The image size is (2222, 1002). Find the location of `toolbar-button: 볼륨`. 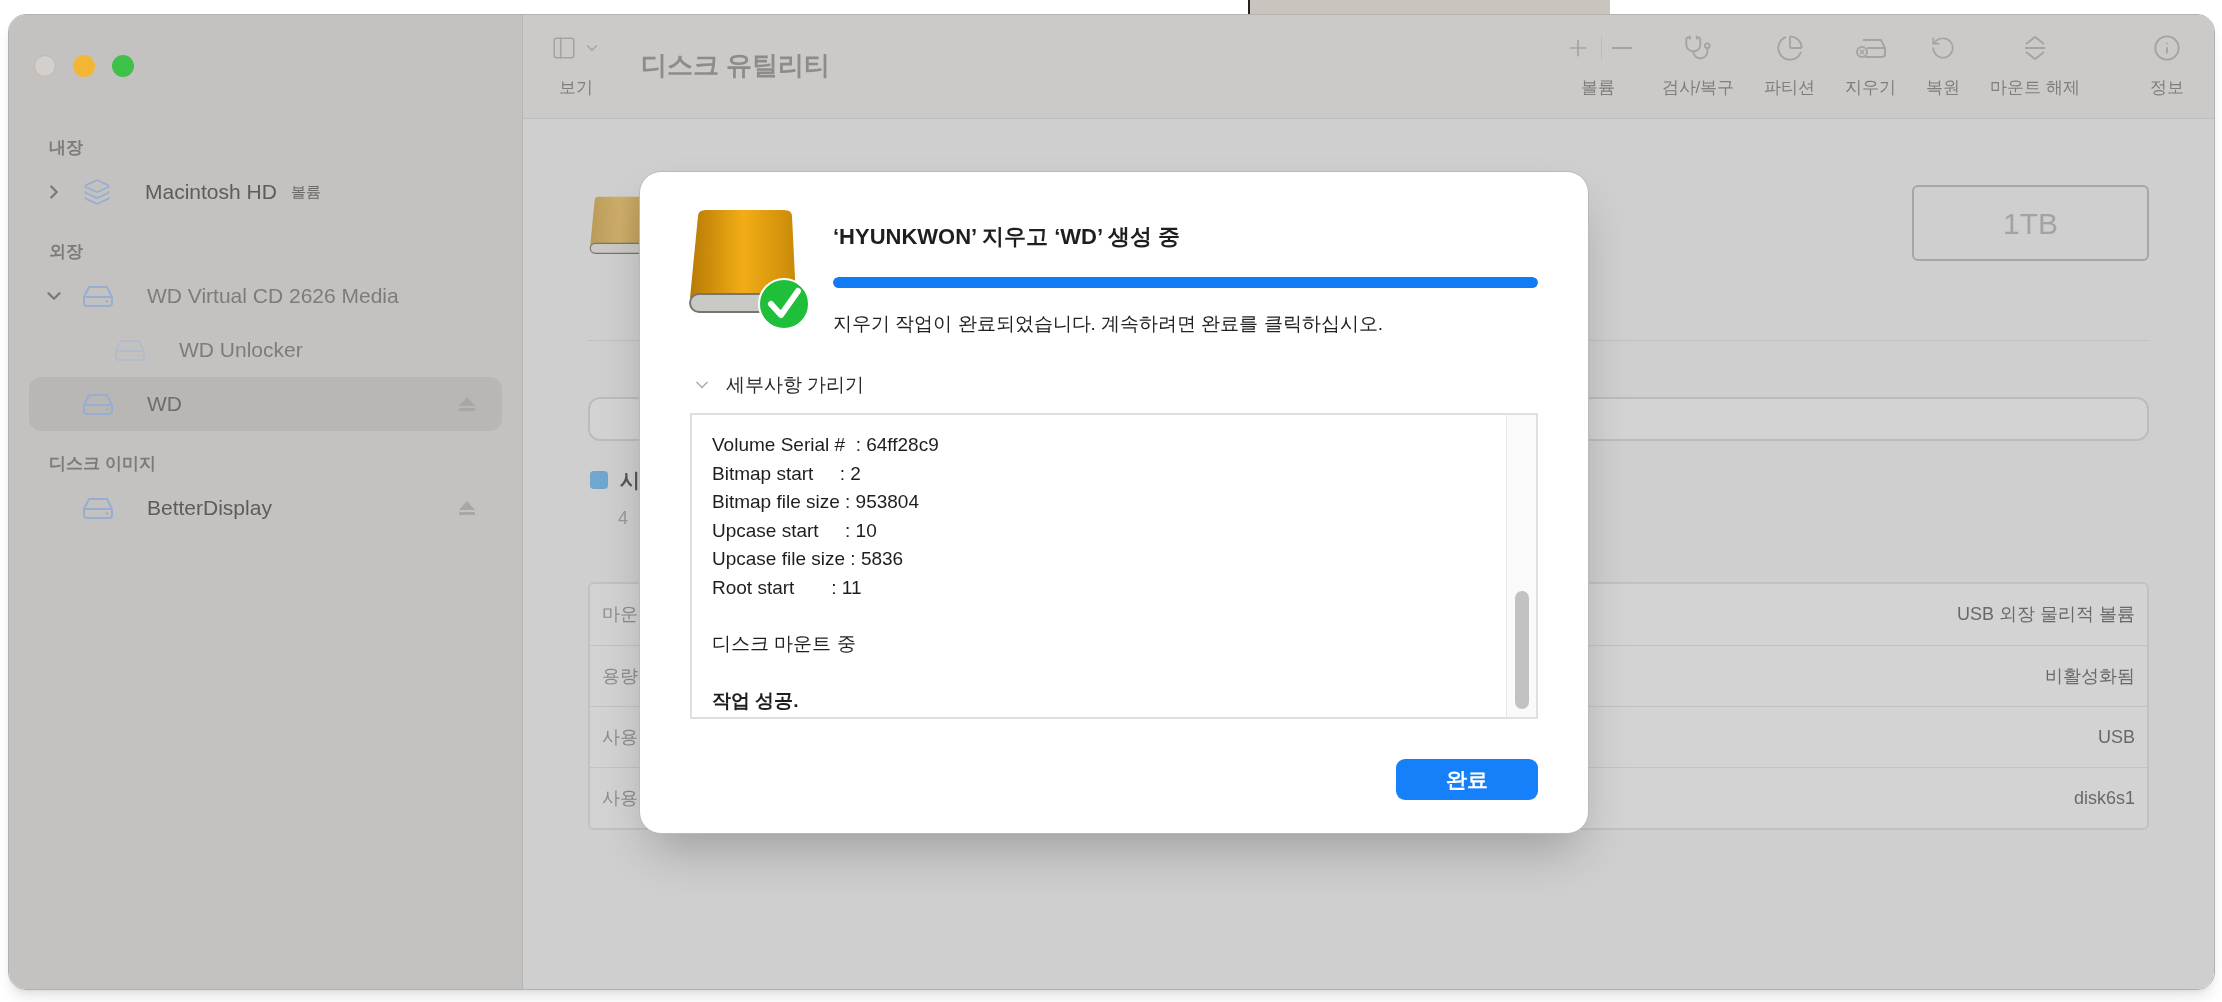

toolbar-button: 볼륨 is located at coordinates (1598, 66).